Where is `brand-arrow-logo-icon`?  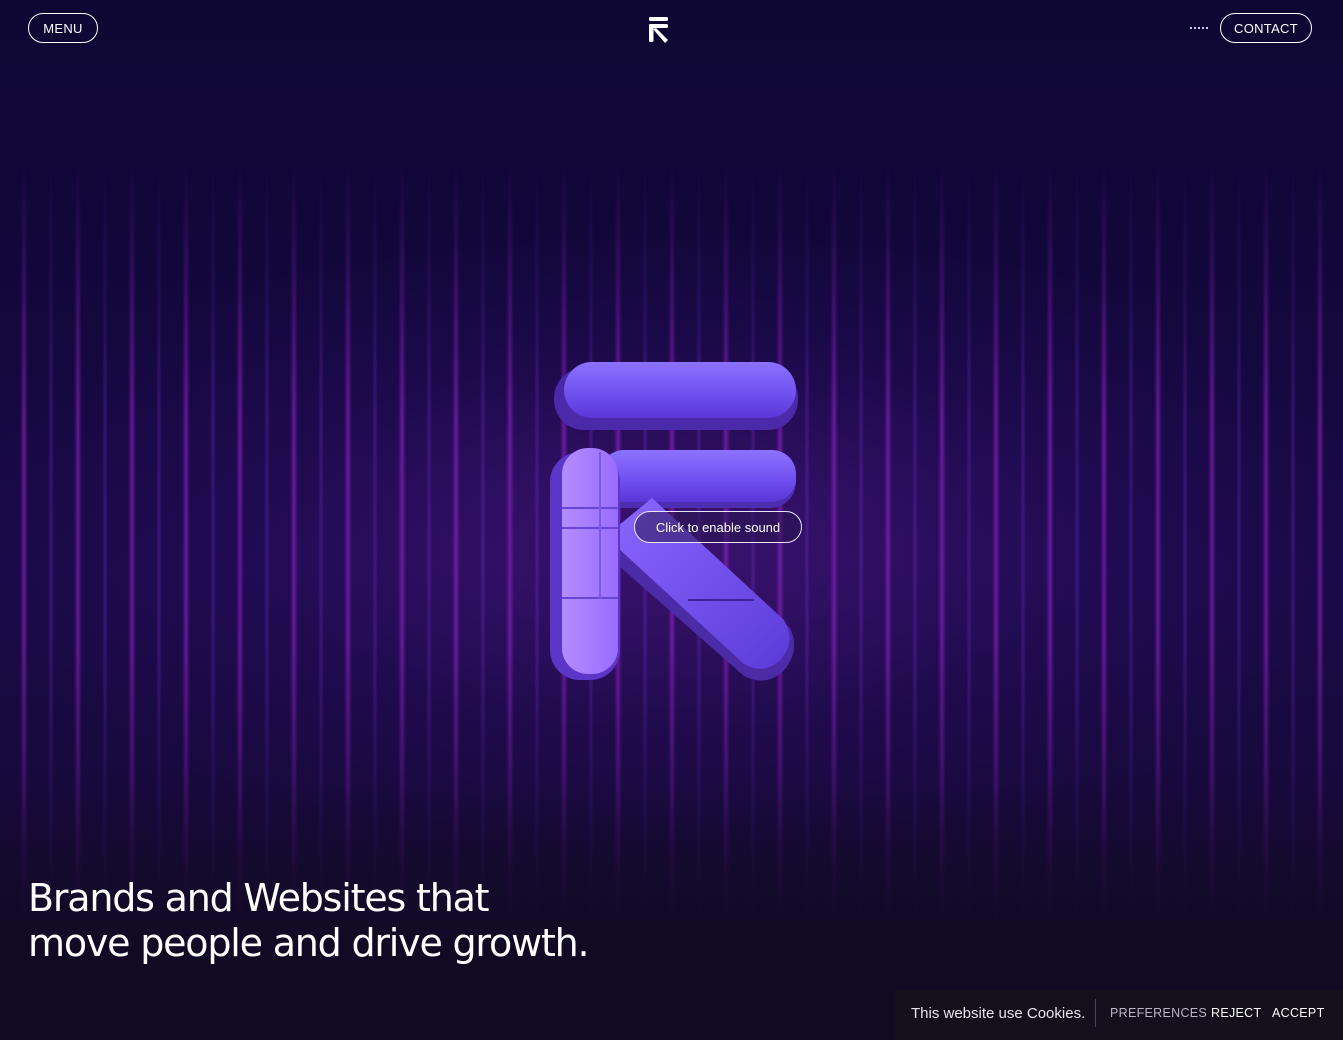
brand-arrow-logo-icon is located at coordinates (659, 30).